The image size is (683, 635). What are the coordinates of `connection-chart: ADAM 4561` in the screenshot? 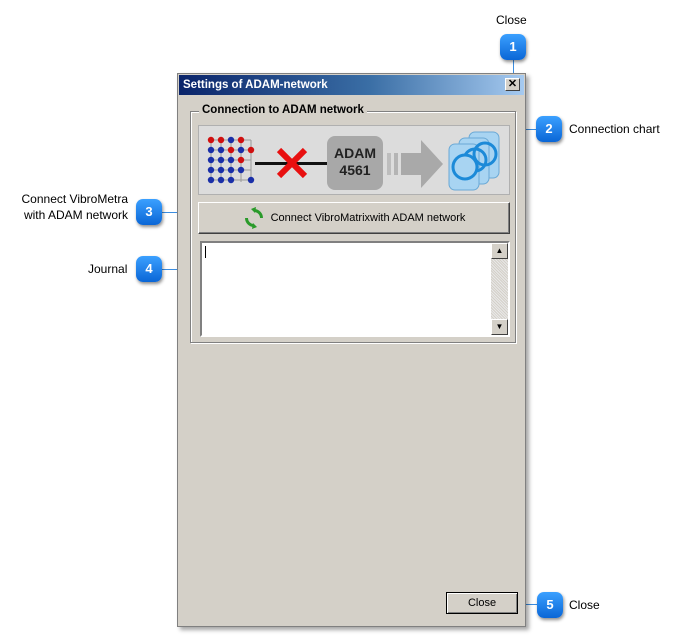 It's located at (354, 160).